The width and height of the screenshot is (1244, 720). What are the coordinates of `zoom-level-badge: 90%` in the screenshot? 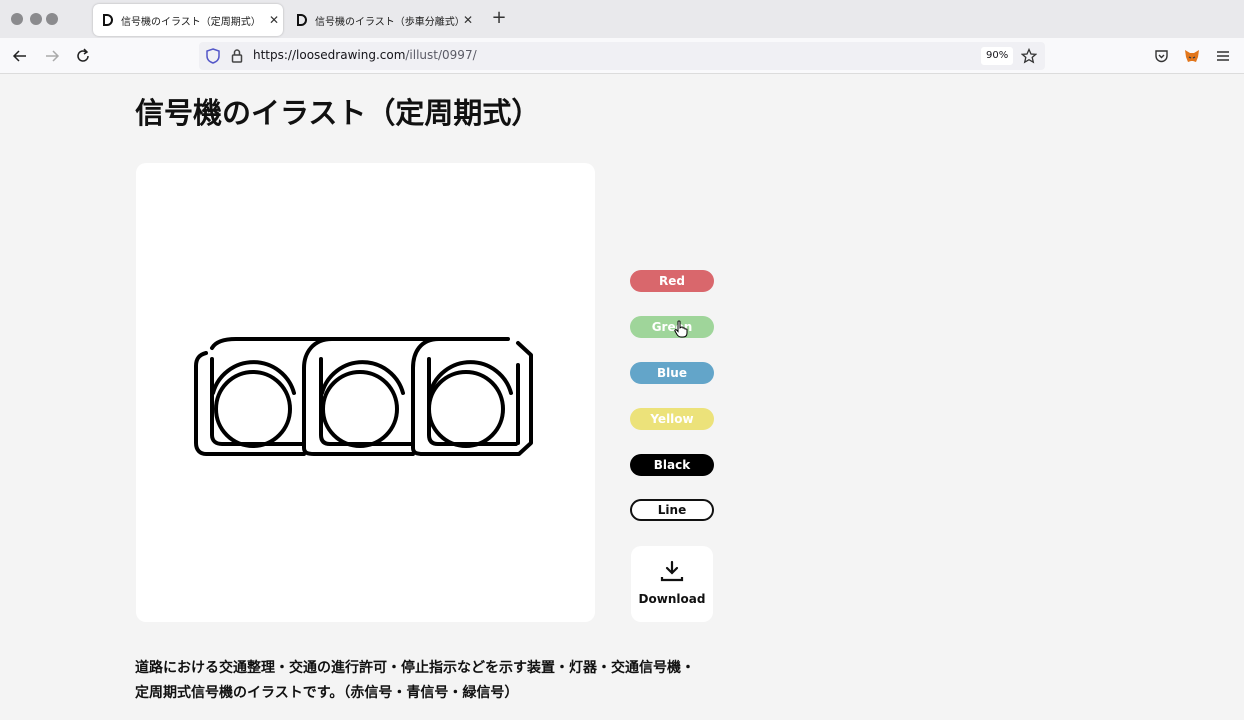 It's located at (997, 56).